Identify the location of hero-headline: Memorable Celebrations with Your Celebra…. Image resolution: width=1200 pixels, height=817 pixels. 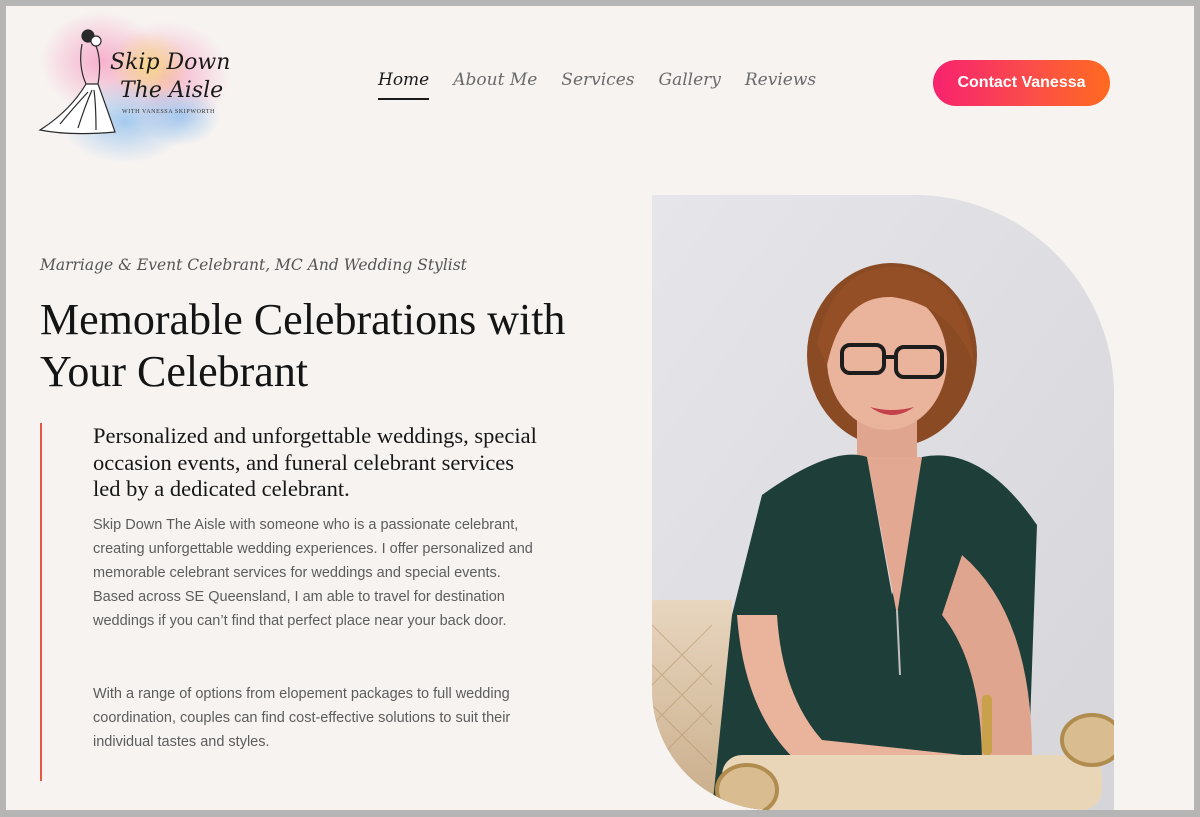
(303, 345).